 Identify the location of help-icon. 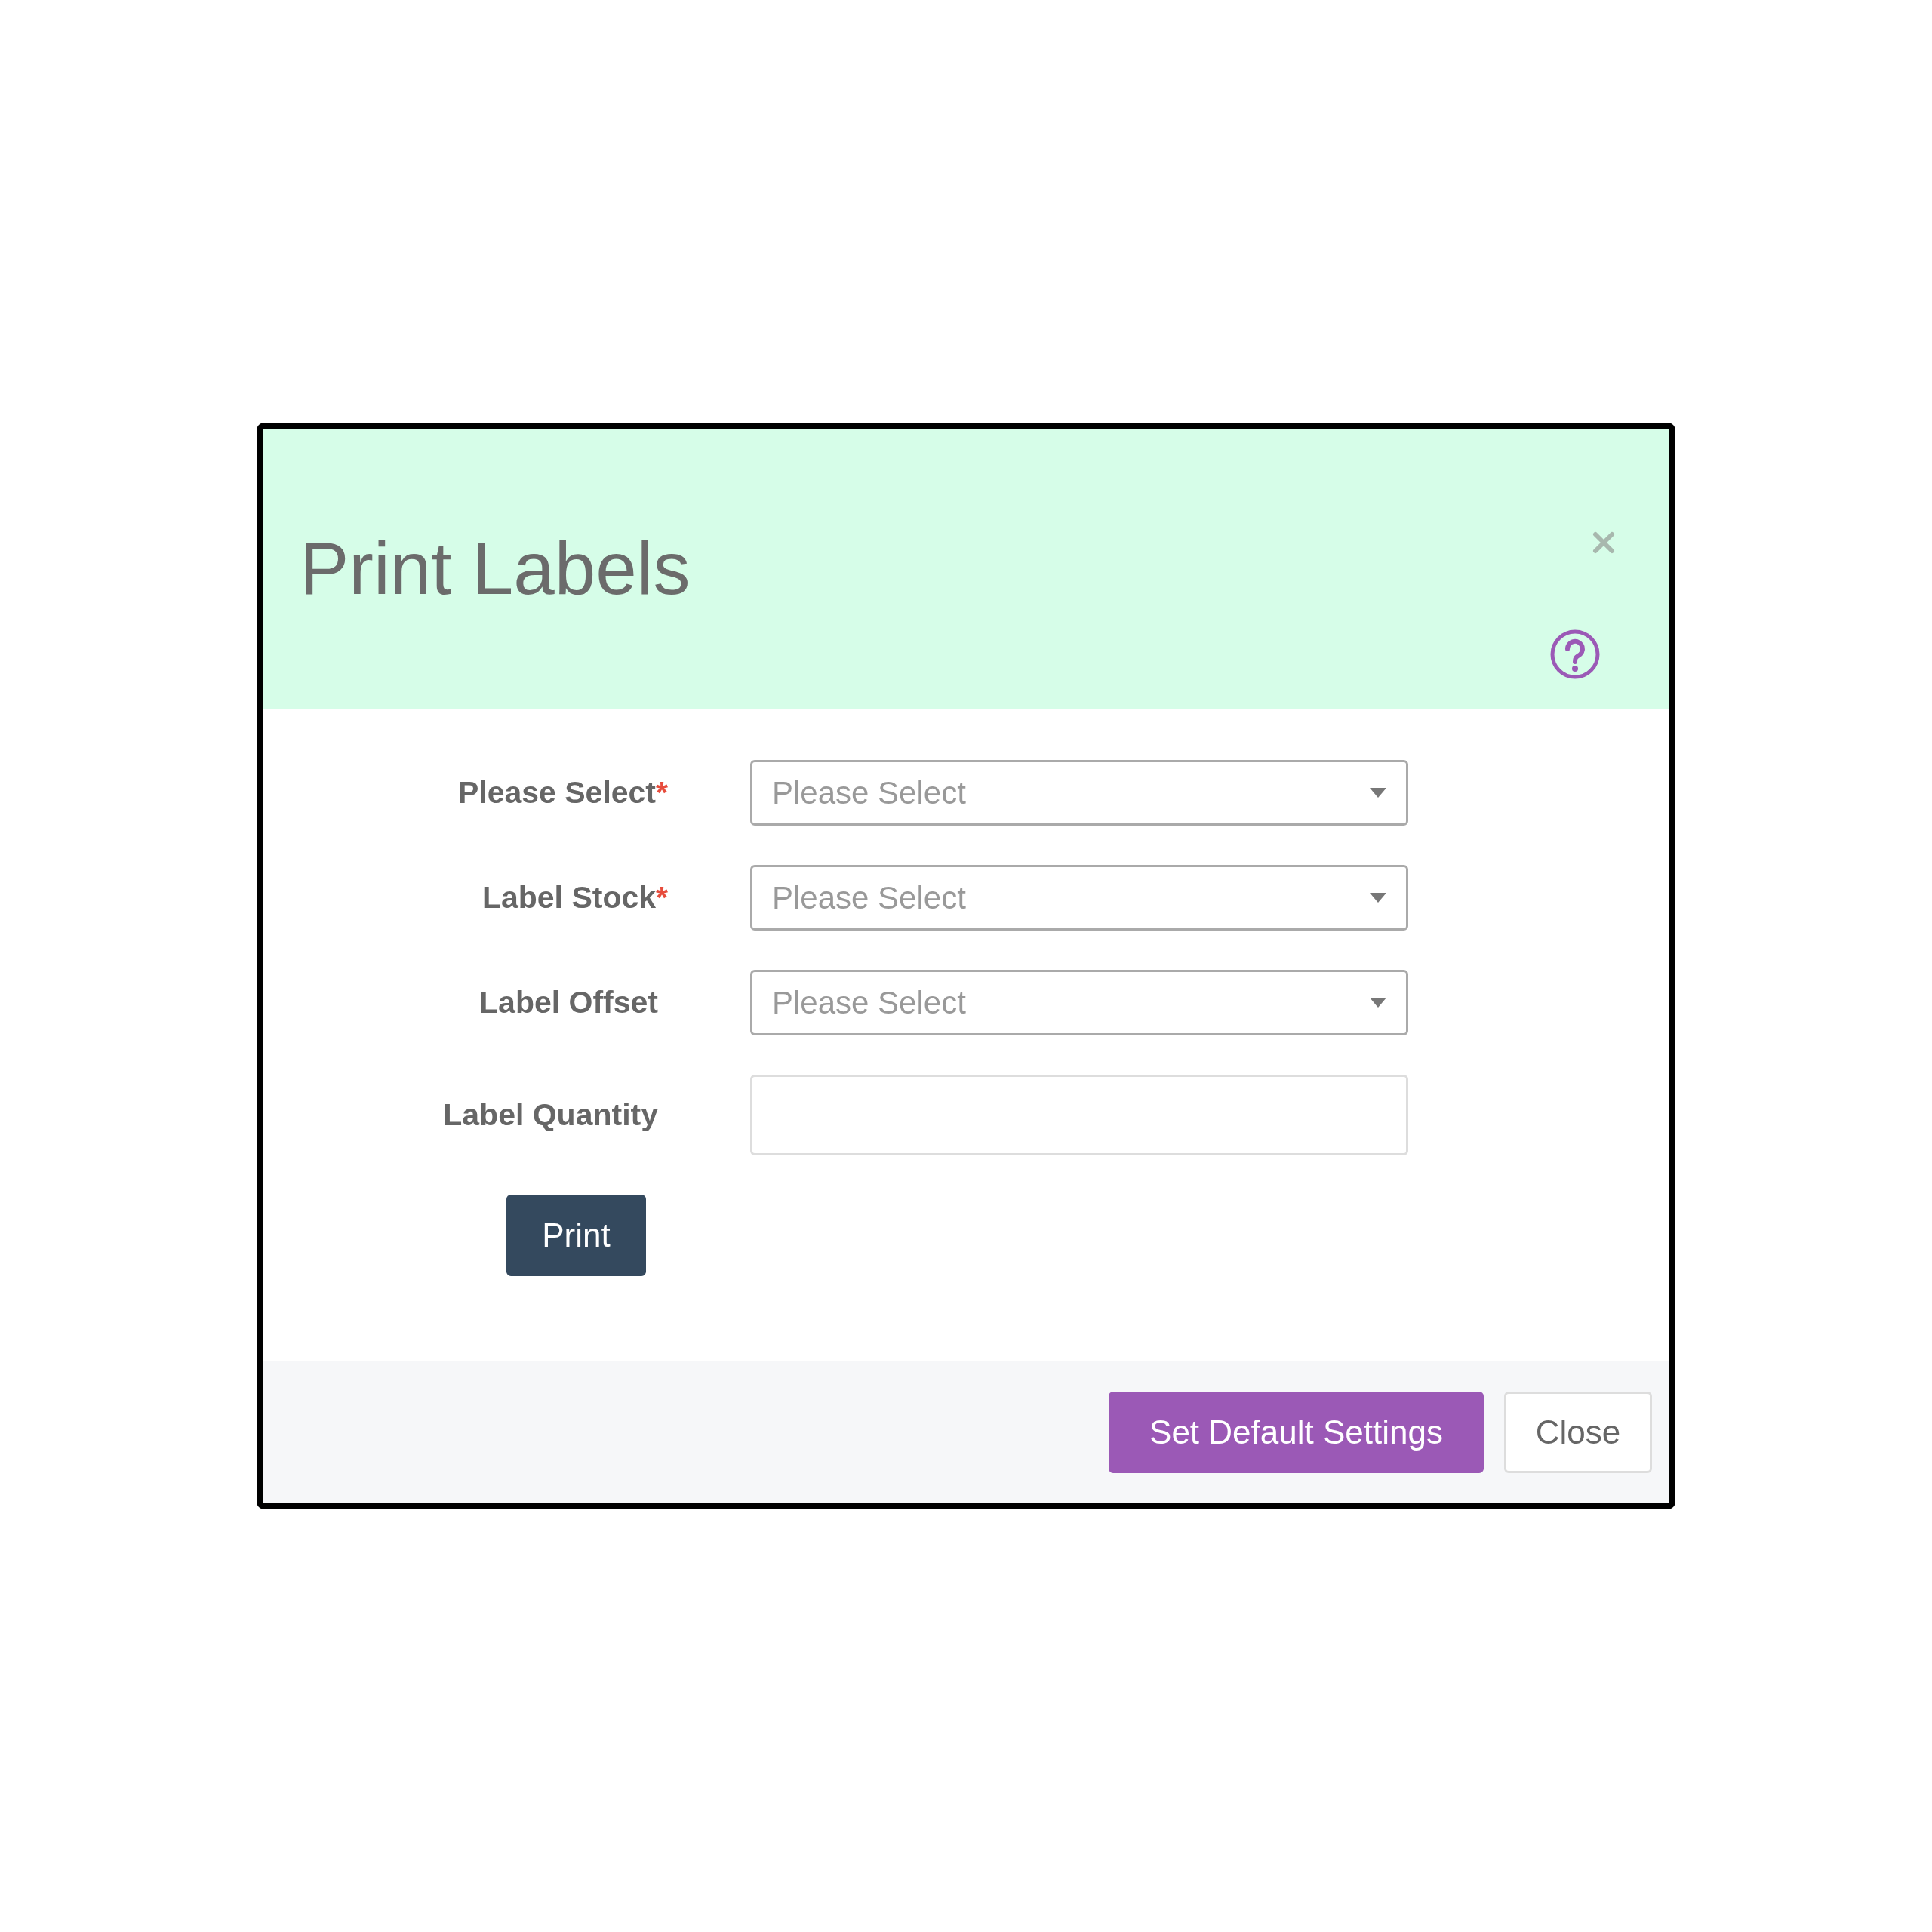
(1575, 654).